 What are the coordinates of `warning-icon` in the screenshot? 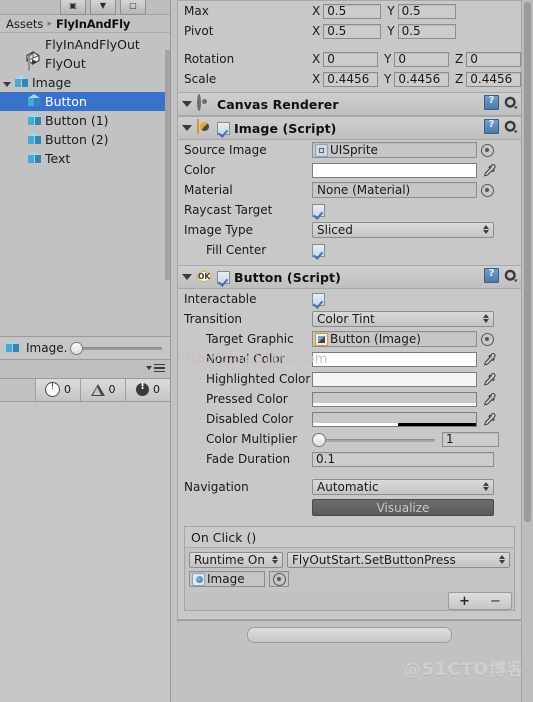 It's located at (97, 389).